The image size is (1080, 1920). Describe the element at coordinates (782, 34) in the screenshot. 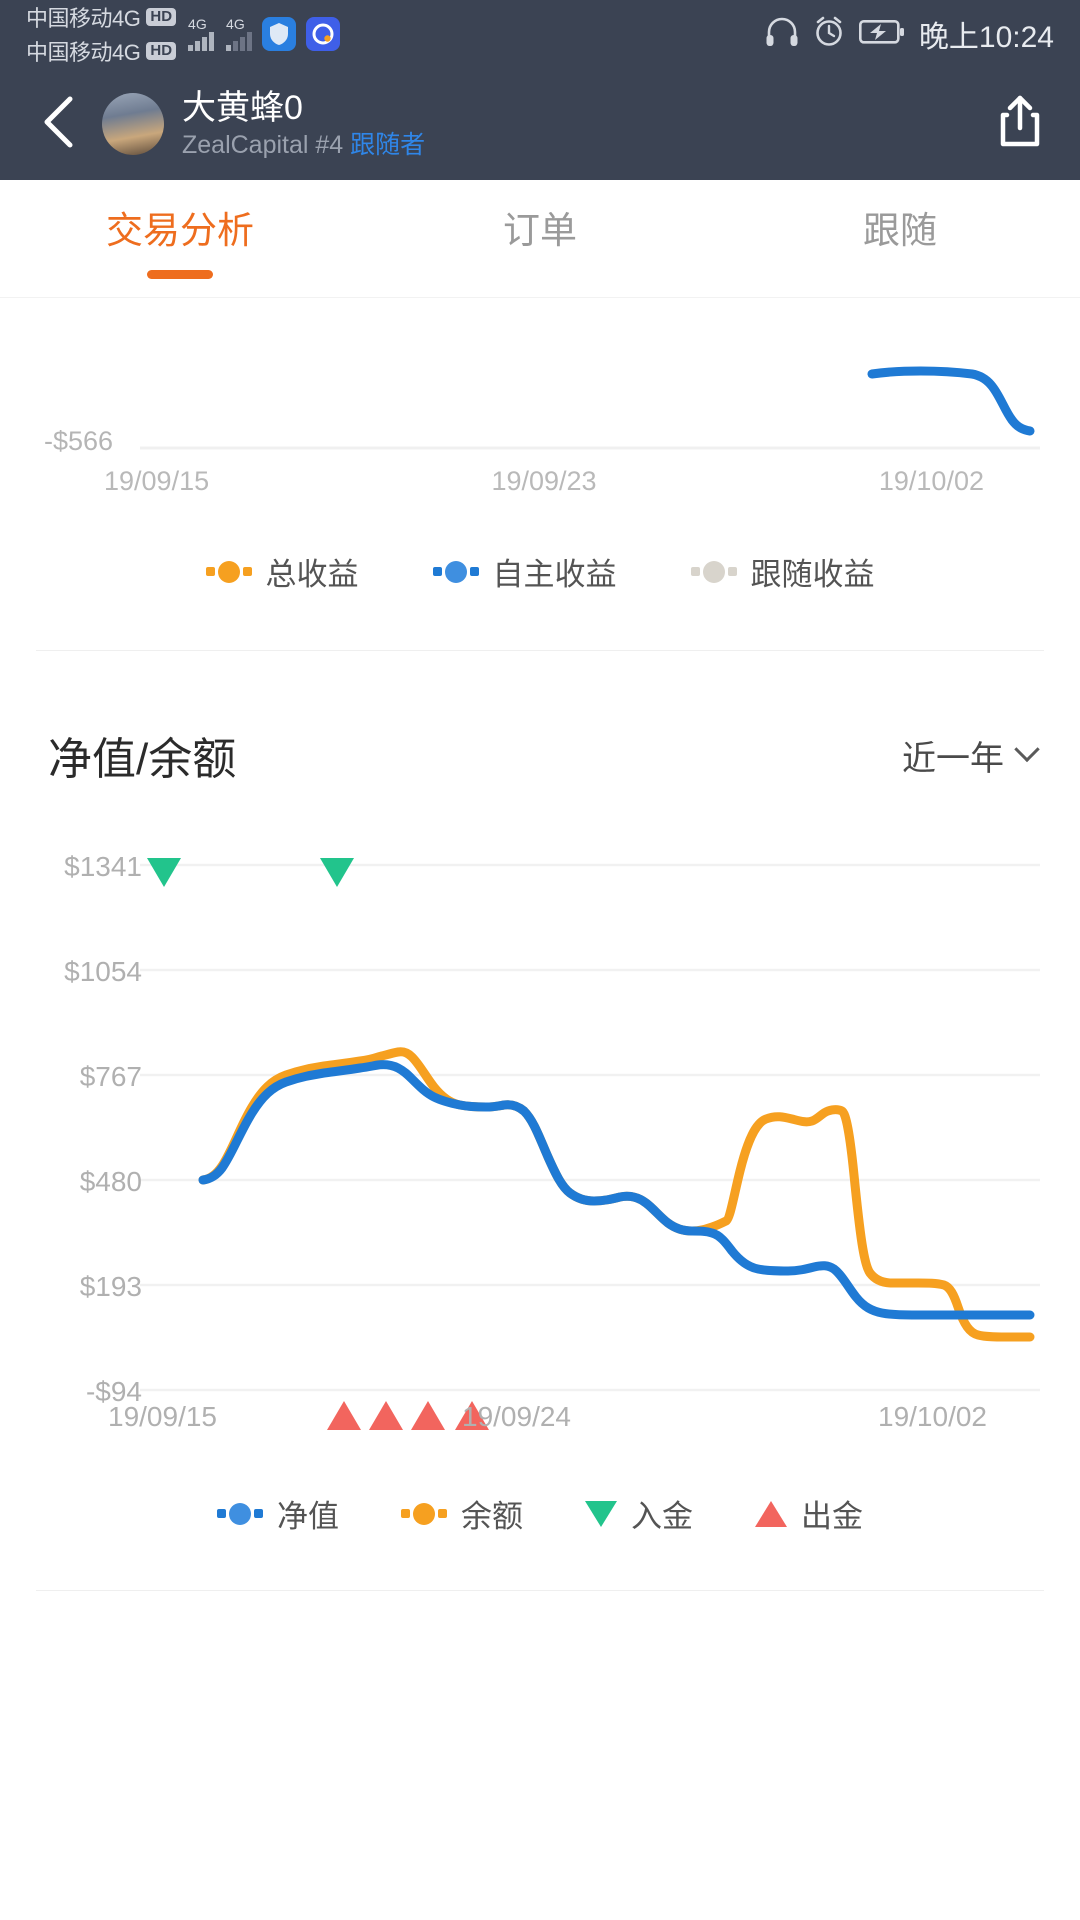

I see `headphones-icon` at that location.